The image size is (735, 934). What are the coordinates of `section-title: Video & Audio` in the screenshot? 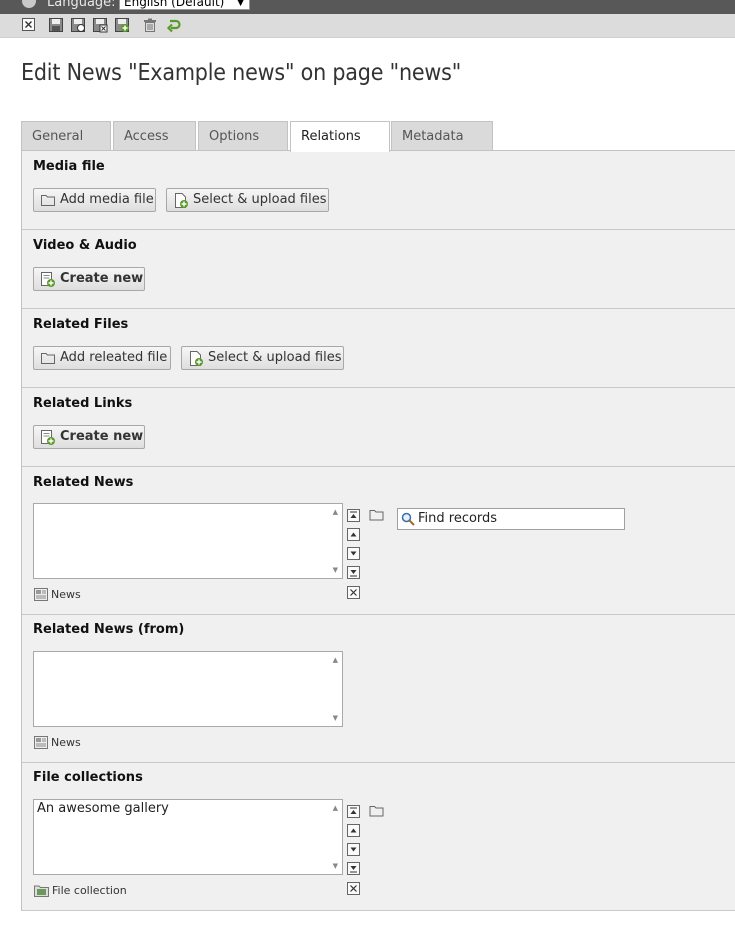 It's located at (85, 245).